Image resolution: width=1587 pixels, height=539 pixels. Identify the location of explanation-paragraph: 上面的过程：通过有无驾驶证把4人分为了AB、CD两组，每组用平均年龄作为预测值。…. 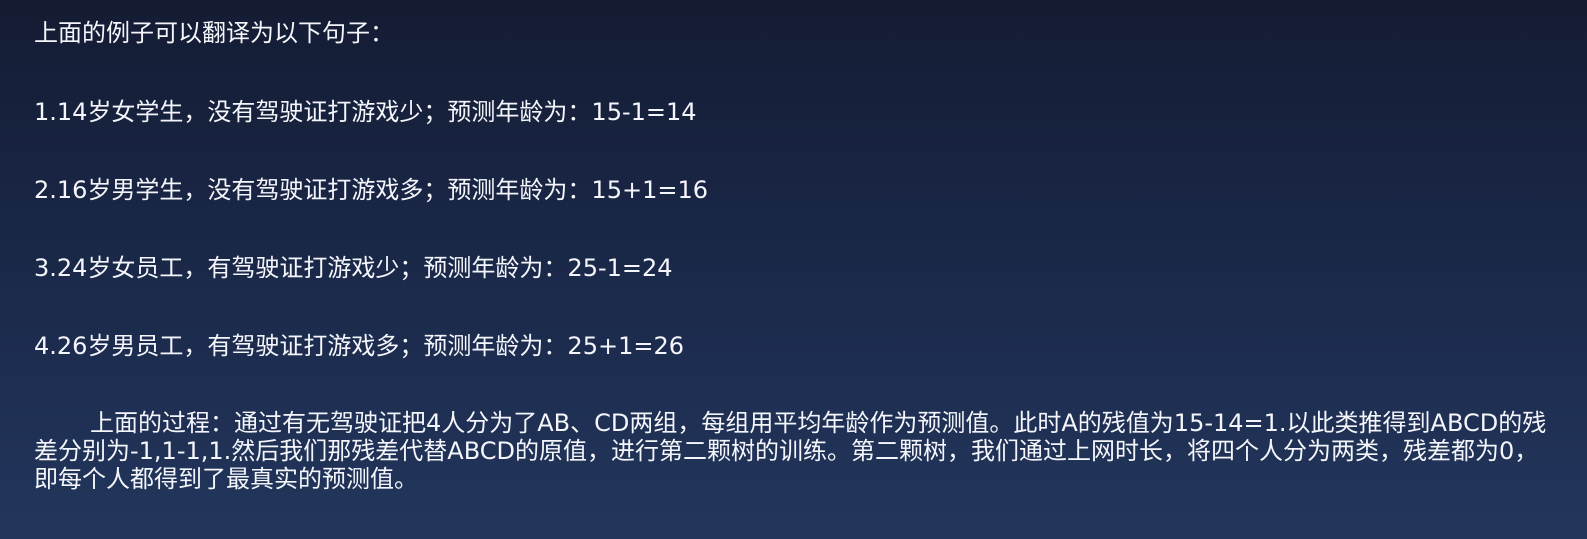
(794, 451).